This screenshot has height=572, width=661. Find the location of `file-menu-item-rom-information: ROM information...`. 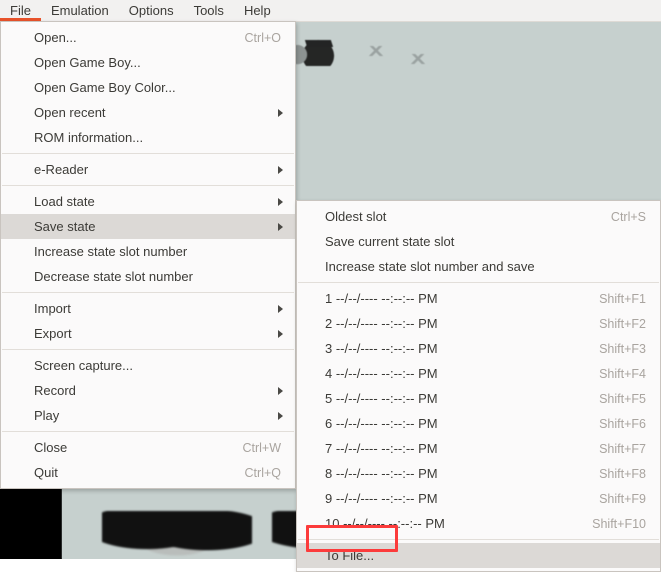

file-menu-item-rom-information: ROM information... is located at coordinates (148, 137).